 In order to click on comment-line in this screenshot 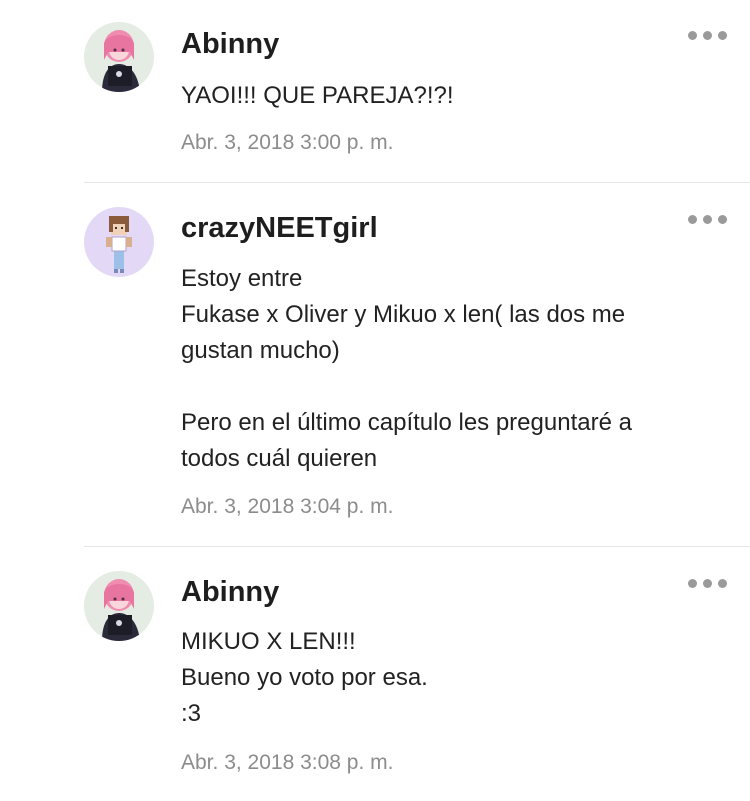, I will do `click(451, 387)`.